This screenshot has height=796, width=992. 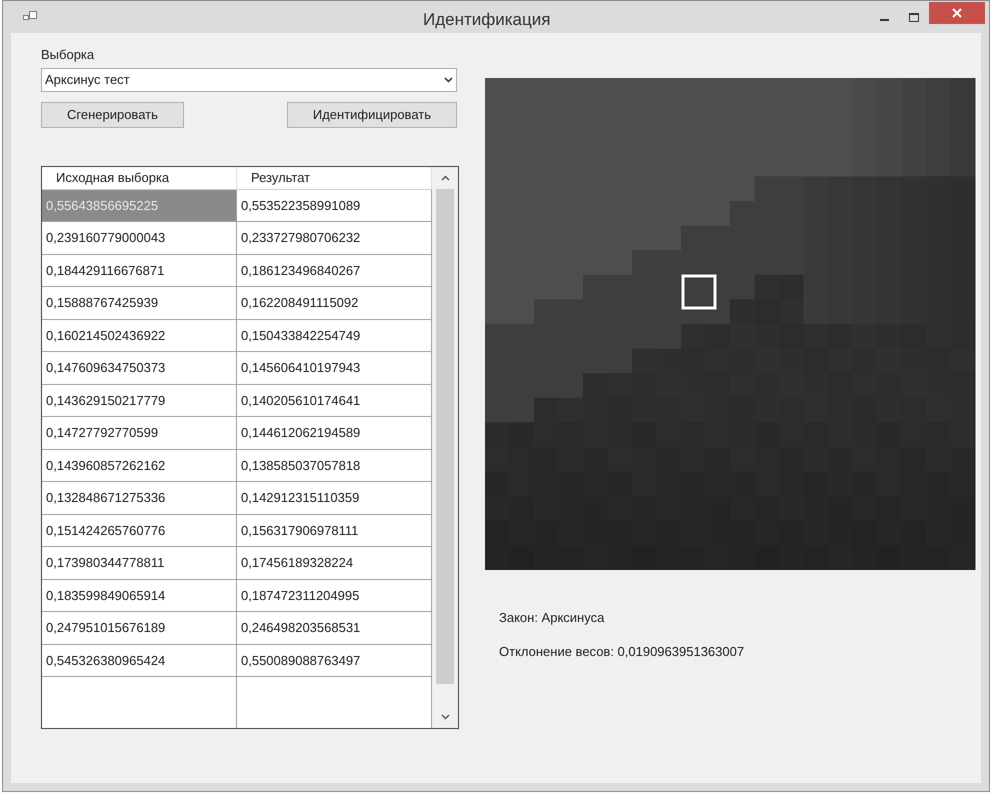 I want to click on scroll-down-icon, so click(x=445, y=717).